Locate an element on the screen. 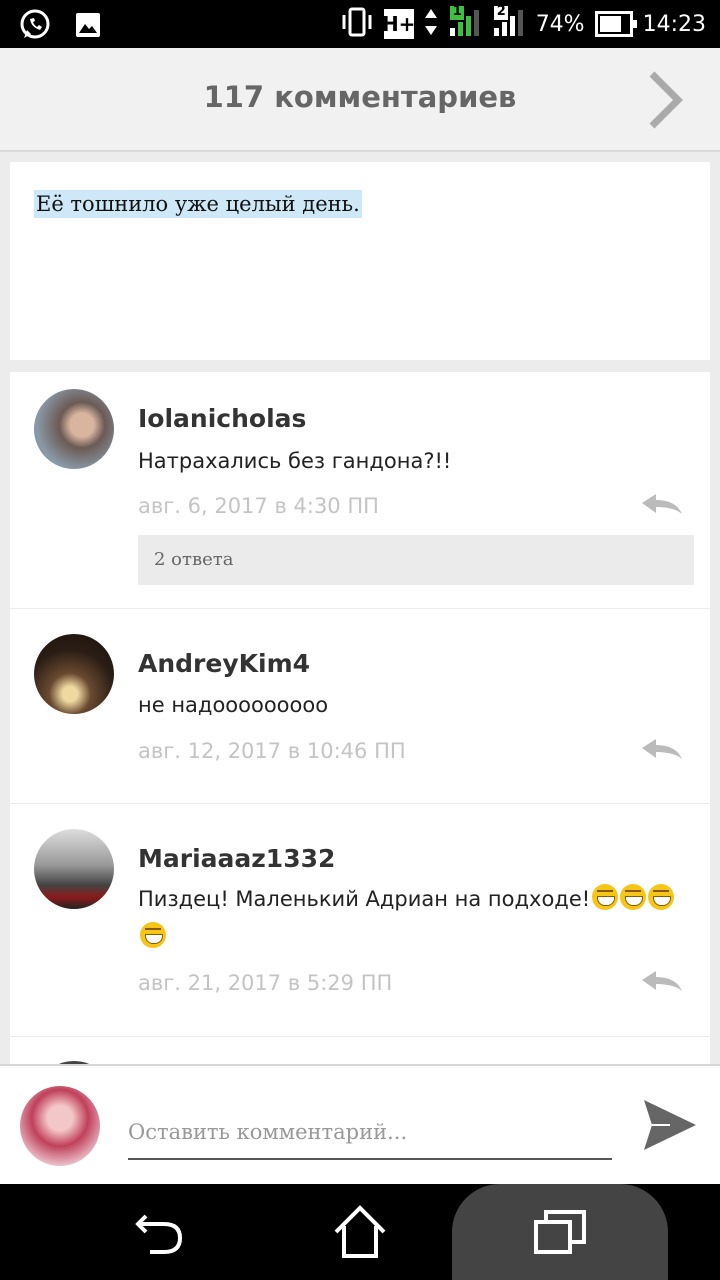 The image size is (720, 1280). send-icon is located at coordinates (670, 1125).